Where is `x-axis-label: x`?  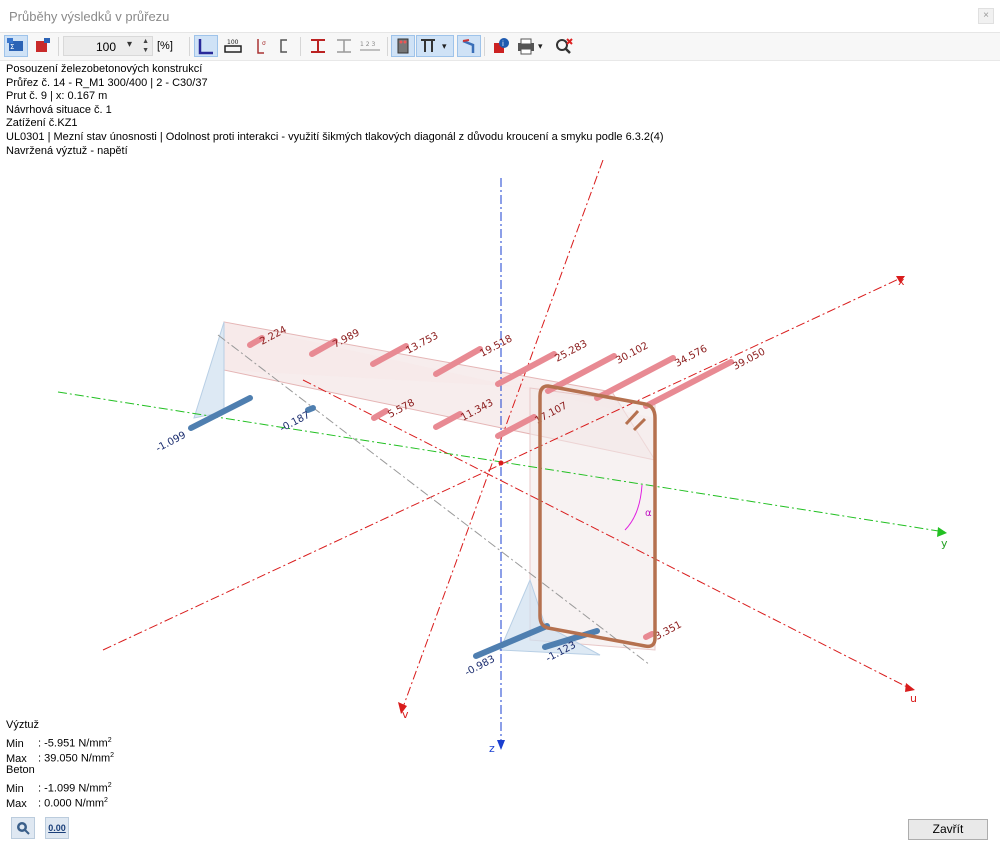 x-axis-label: x is located at coordinates (901, 281).